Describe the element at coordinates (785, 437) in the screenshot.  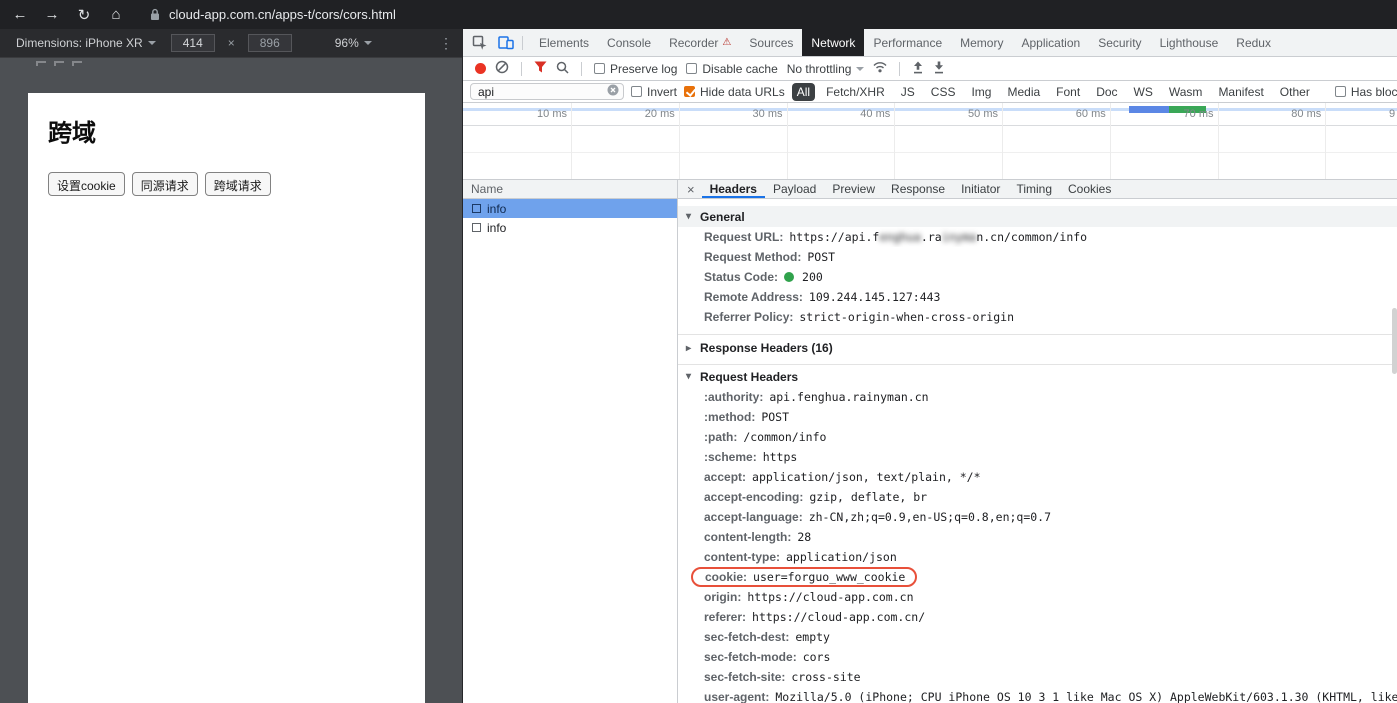
I see `header-value: /common/info` at that location.